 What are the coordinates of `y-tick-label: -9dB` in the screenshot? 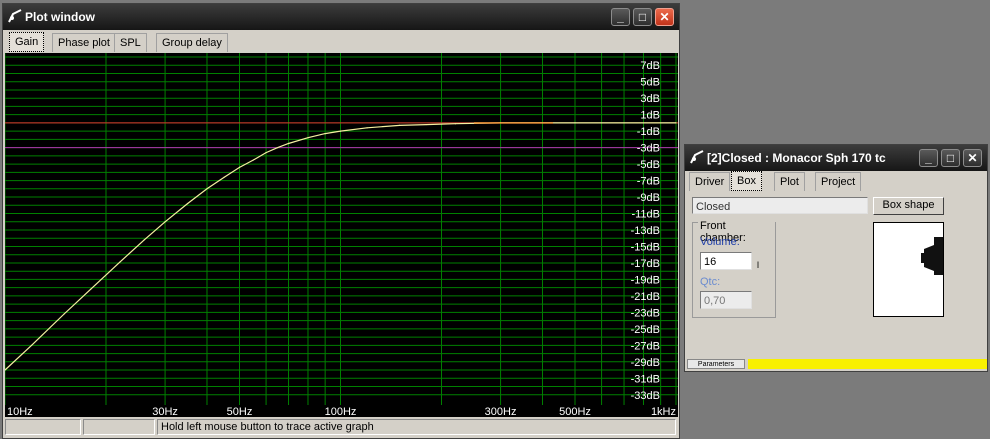 It's located at (648, 198).